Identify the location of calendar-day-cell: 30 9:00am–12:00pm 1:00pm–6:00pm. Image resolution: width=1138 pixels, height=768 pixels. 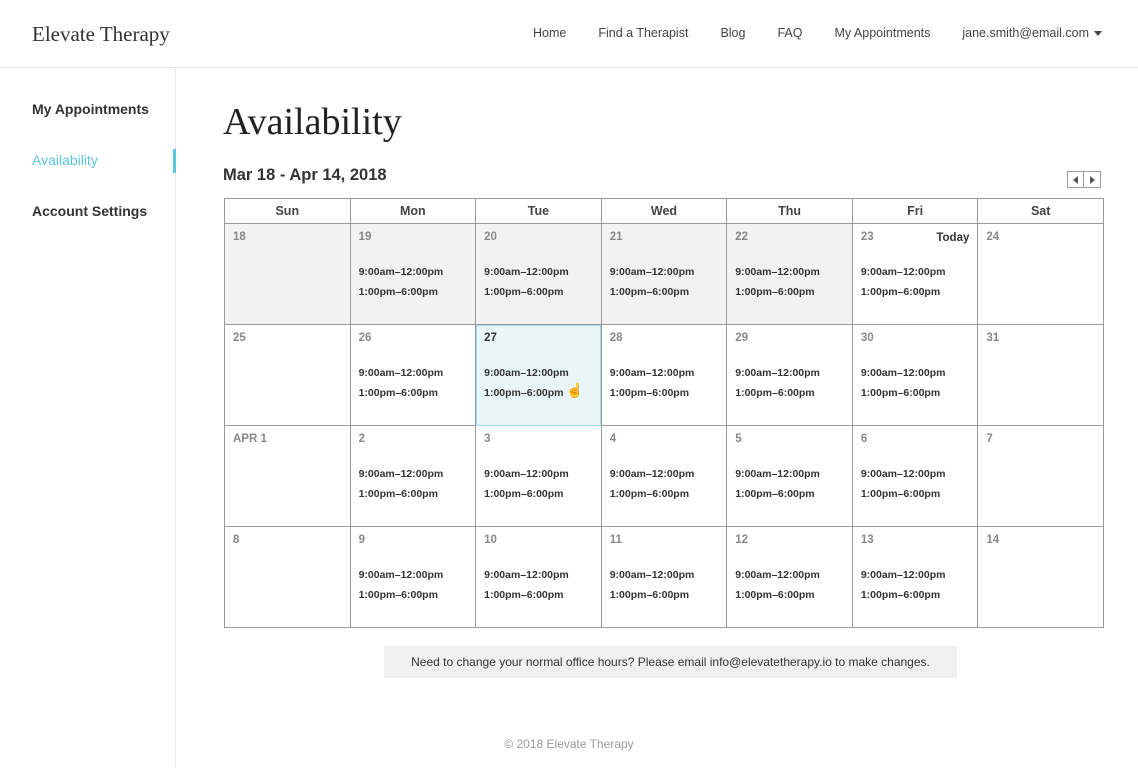
(915, 375).